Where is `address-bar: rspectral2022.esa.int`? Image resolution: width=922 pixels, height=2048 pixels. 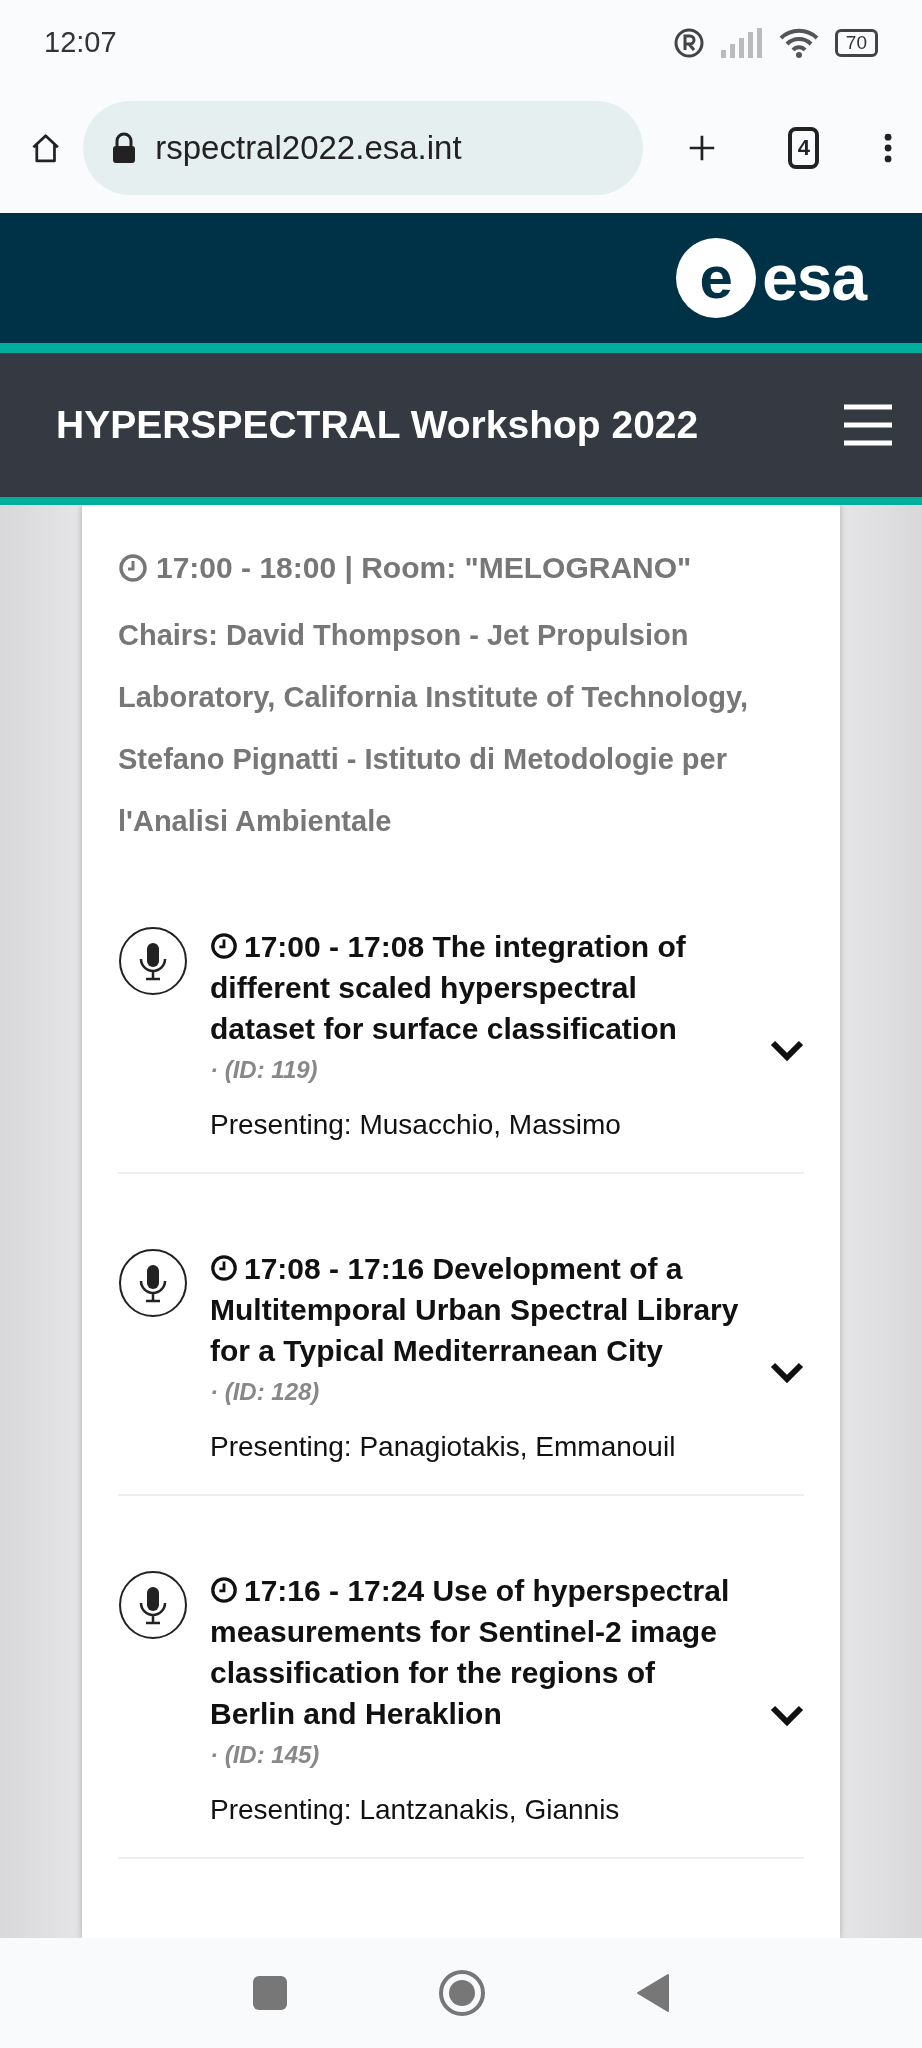 address-bar: rspectral2022.esa.int is located at coordinates (363, 147).